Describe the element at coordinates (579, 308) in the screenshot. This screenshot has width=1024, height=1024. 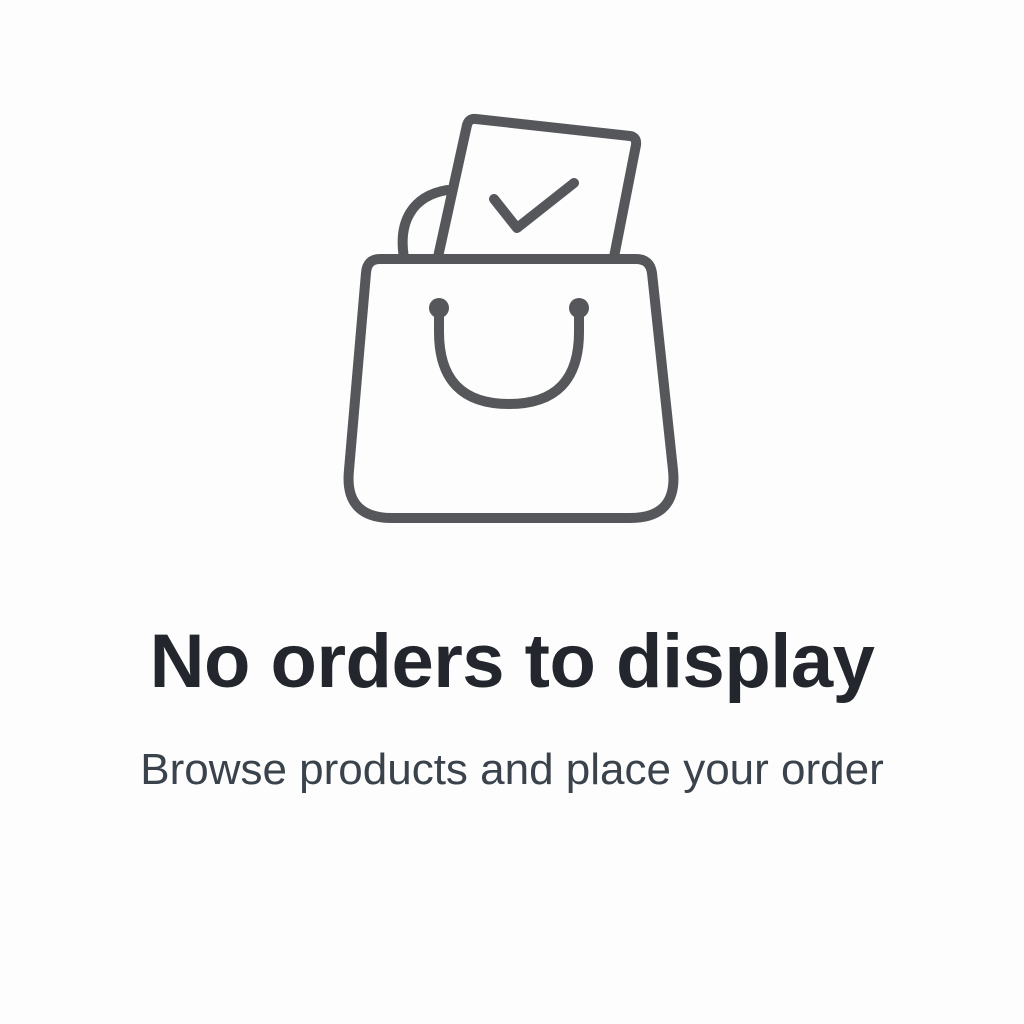
I see `handle-right-rivet` at that location.